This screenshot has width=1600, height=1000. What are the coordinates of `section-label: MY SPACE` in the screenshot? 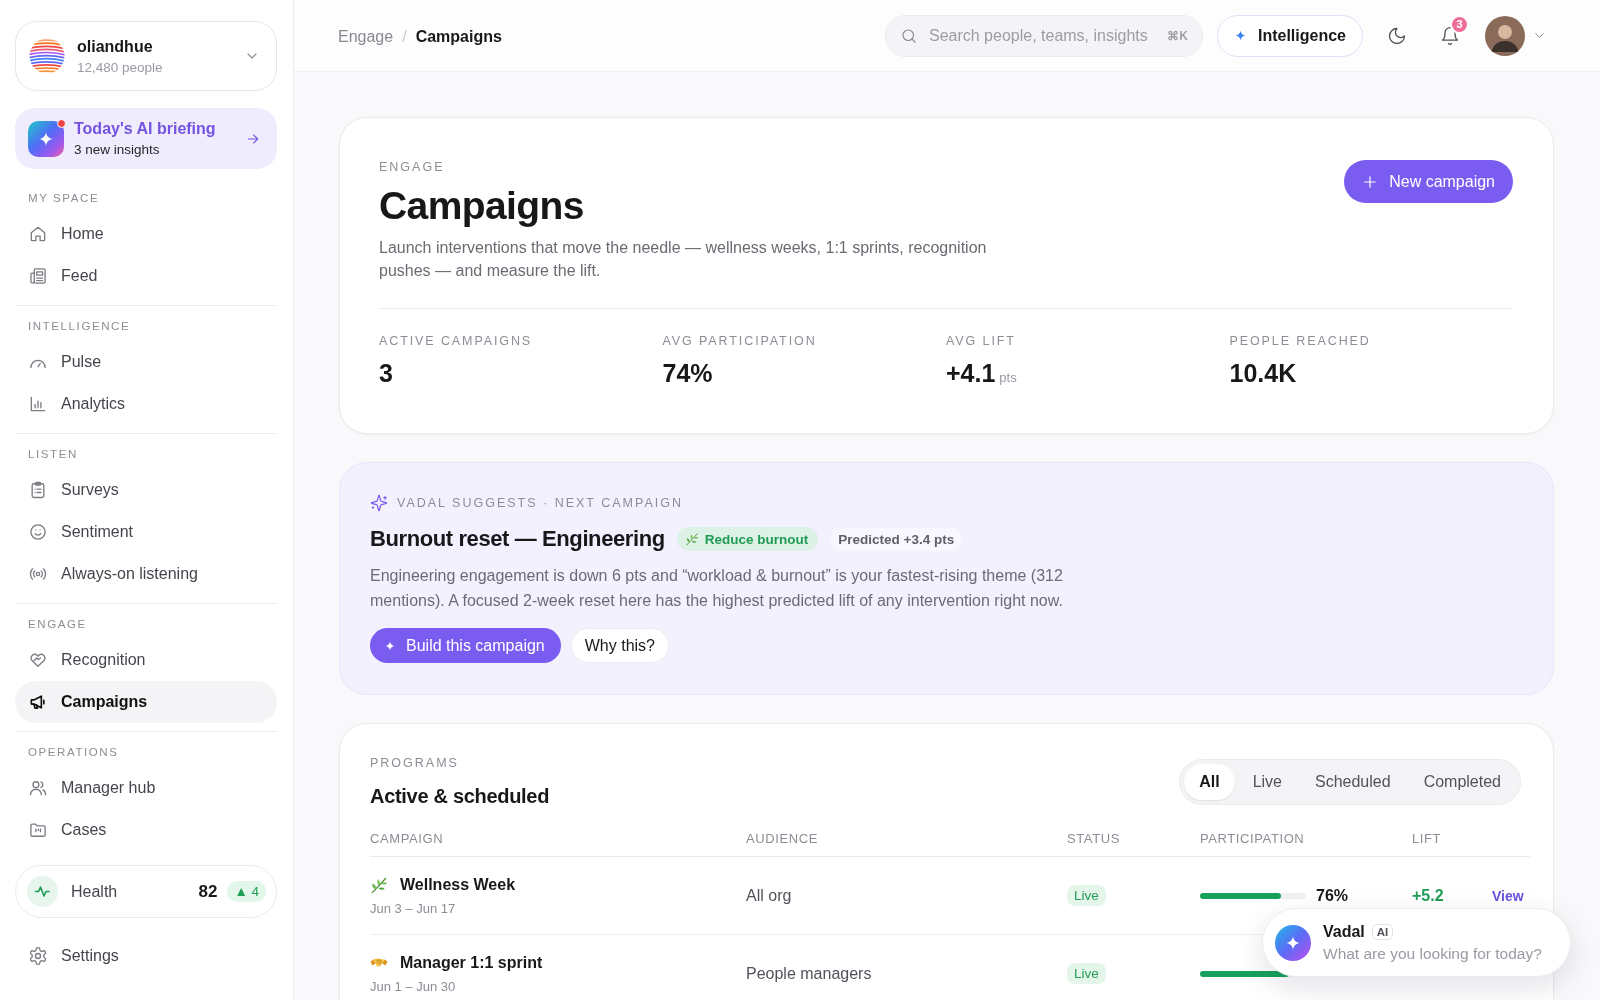 It's located at (64, 198).